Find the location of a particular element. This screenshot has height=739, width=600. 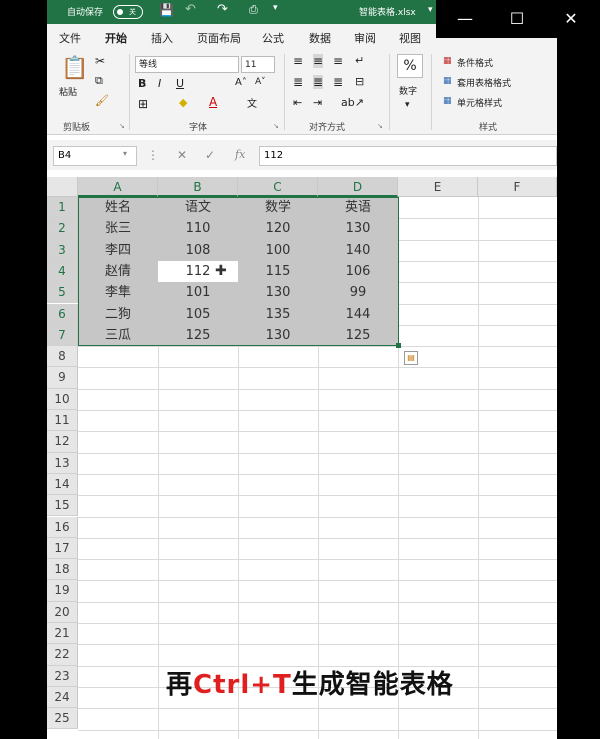

cell-c5: 130 is located at coordinates (278, 292).